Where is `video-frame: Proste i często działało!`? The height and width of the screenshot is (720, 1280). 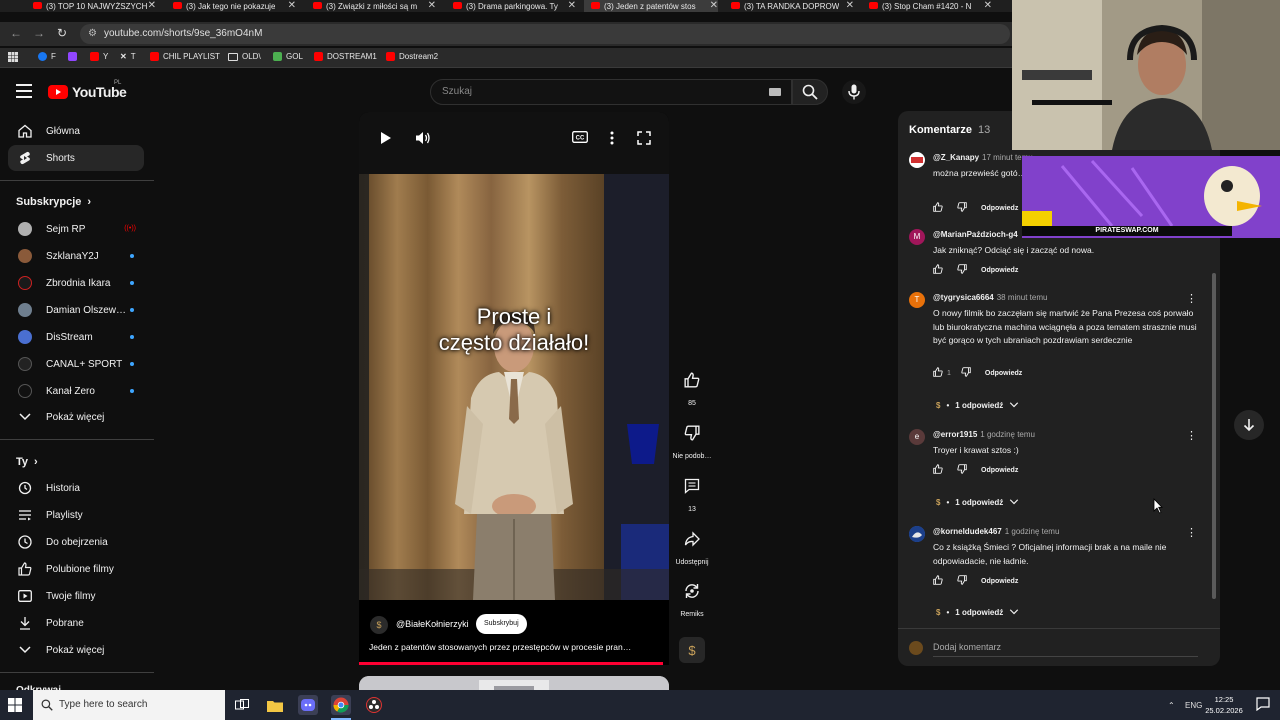
video-frame: Proste i często działało! is located at coordinates (514, 387).